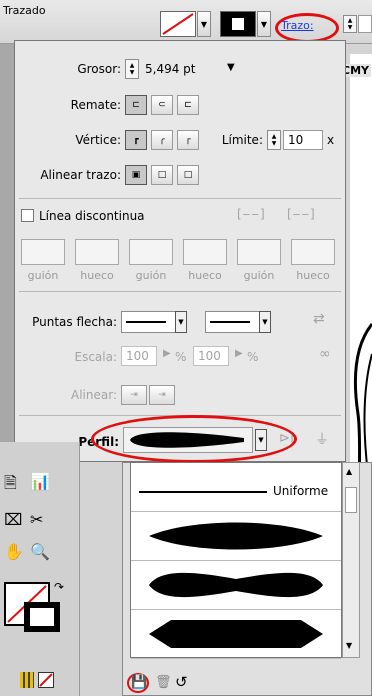  What do you see at coordinates (13, 519) in the screenshot?
I see `slice-tool-icon: ⌧` at bounding box center [13, 519].